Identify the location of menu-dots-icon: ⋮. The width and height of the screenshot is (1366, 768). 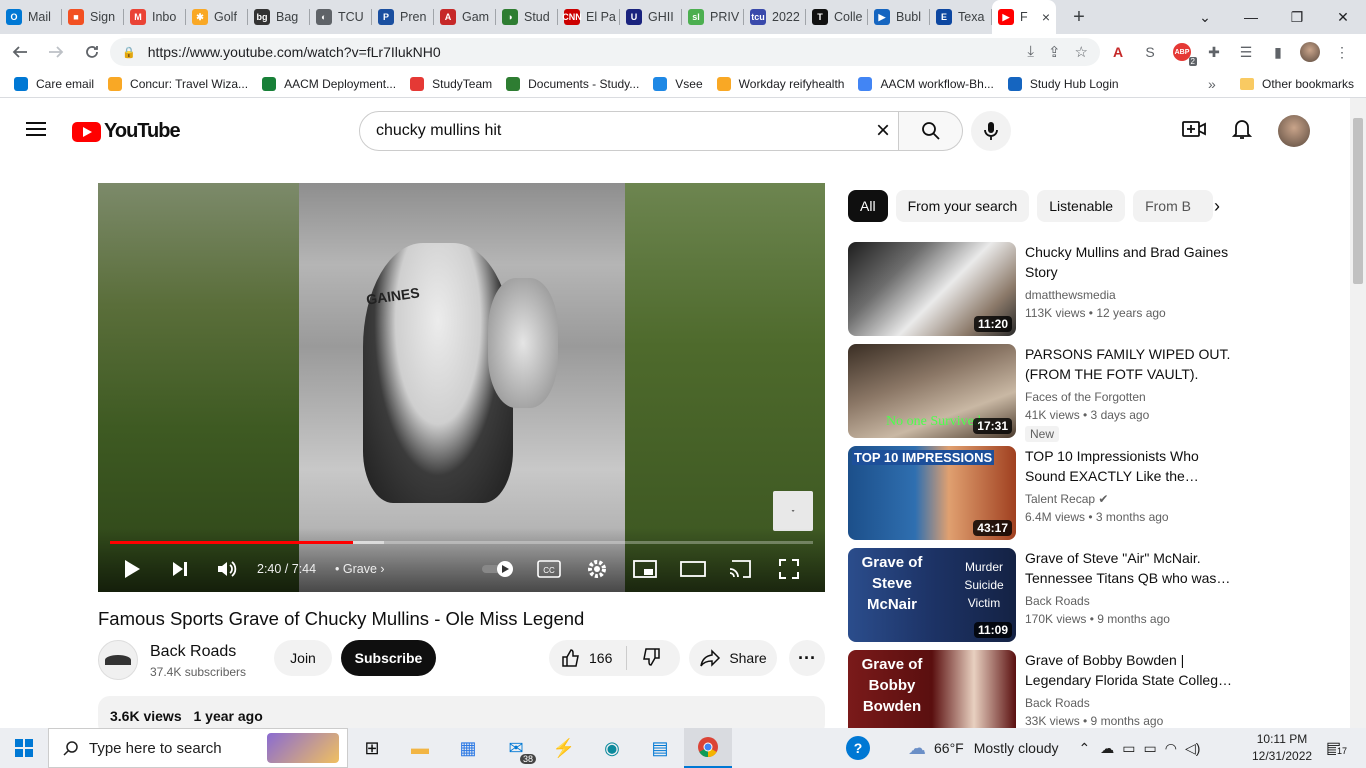
(1342, 52).